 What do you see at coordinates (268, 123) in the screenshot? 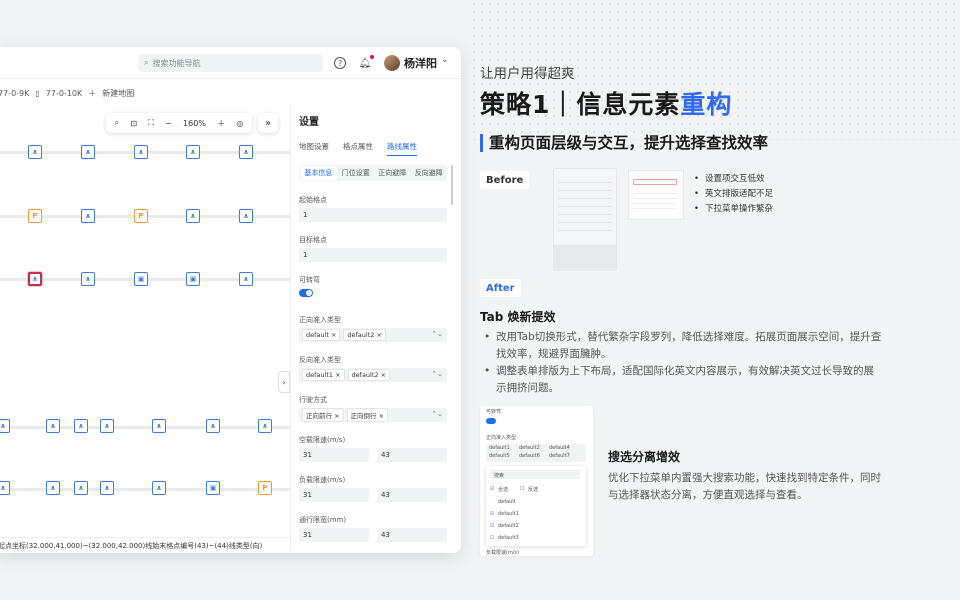
I see `expand-icon: »` at bounding box center [268, 123].